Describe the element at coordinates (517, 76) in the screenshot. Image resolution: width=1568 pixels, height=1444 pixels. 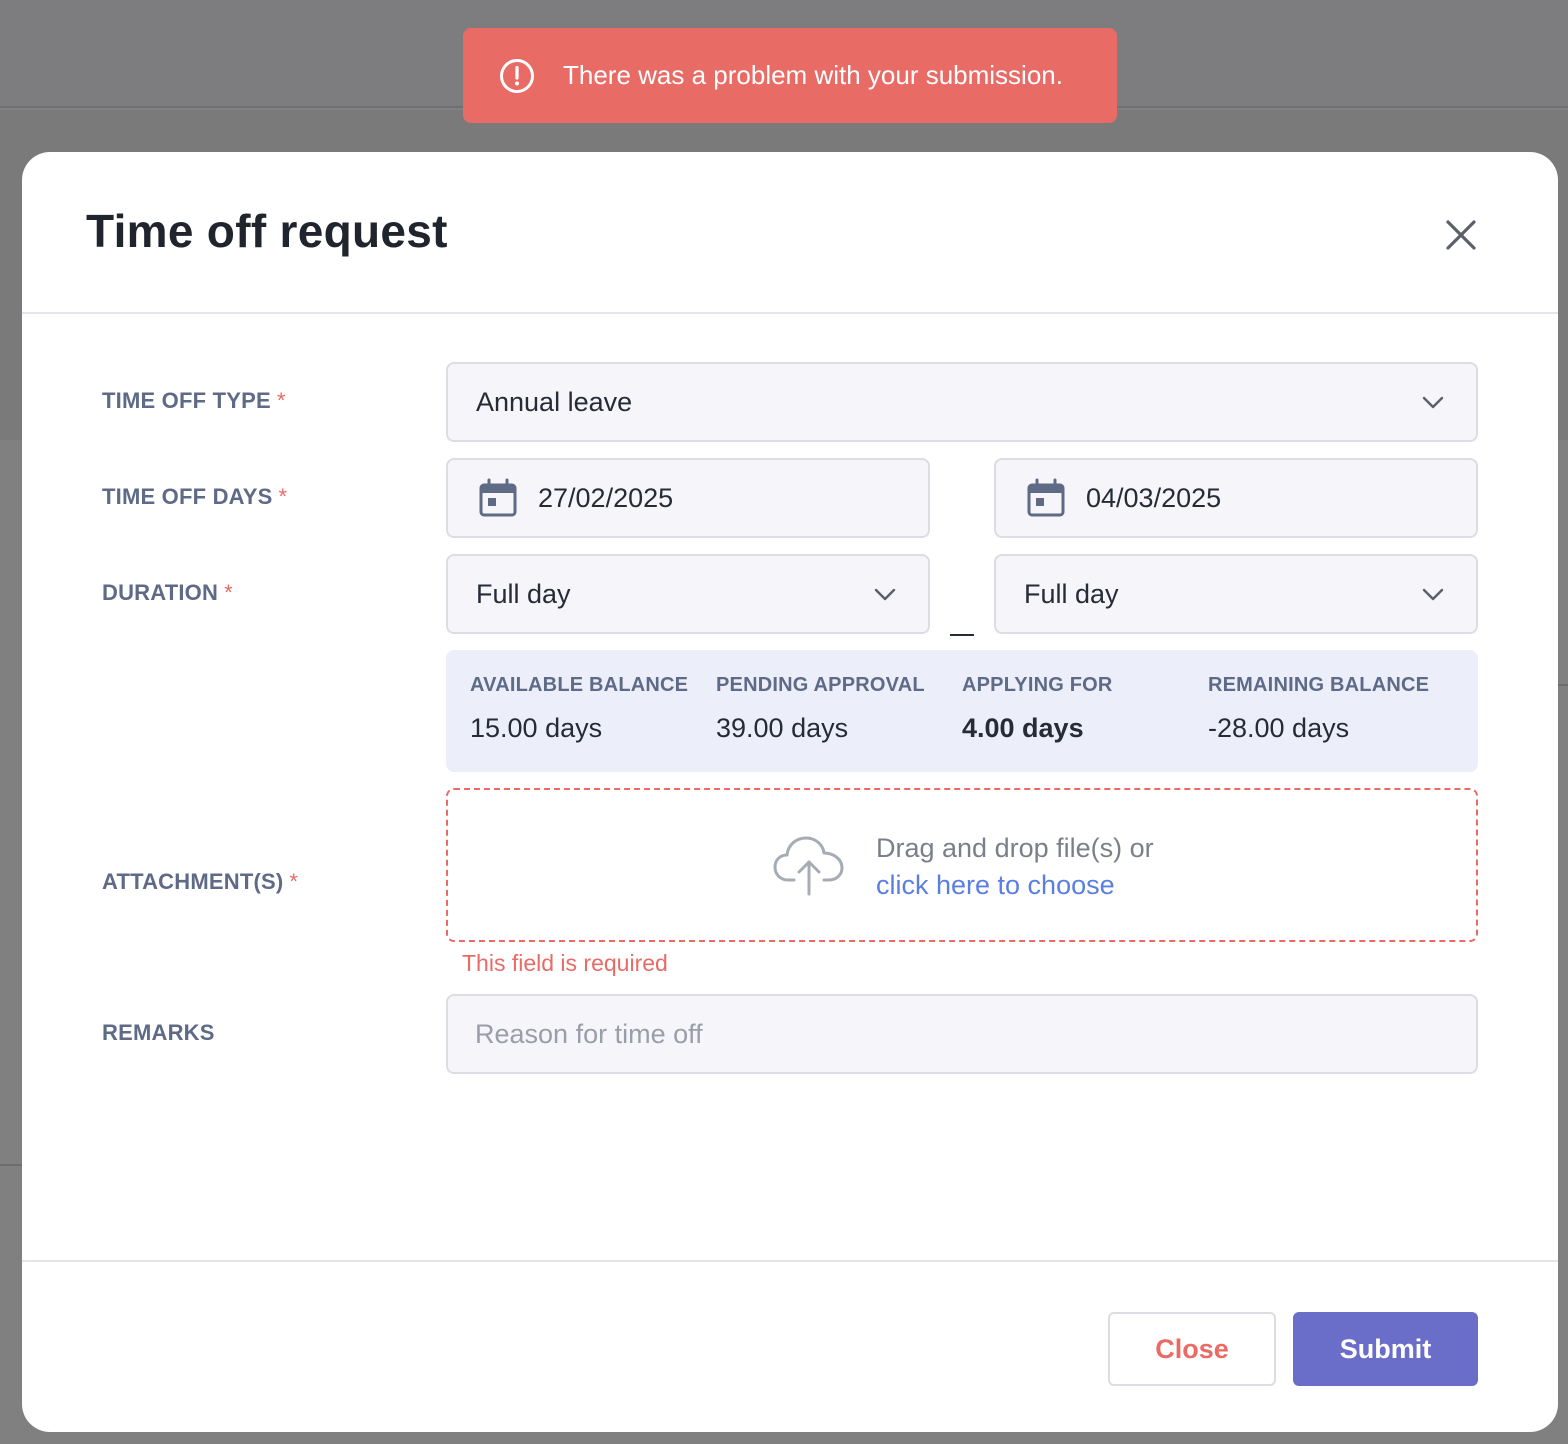
I see `alert-circle-icon` at that location.